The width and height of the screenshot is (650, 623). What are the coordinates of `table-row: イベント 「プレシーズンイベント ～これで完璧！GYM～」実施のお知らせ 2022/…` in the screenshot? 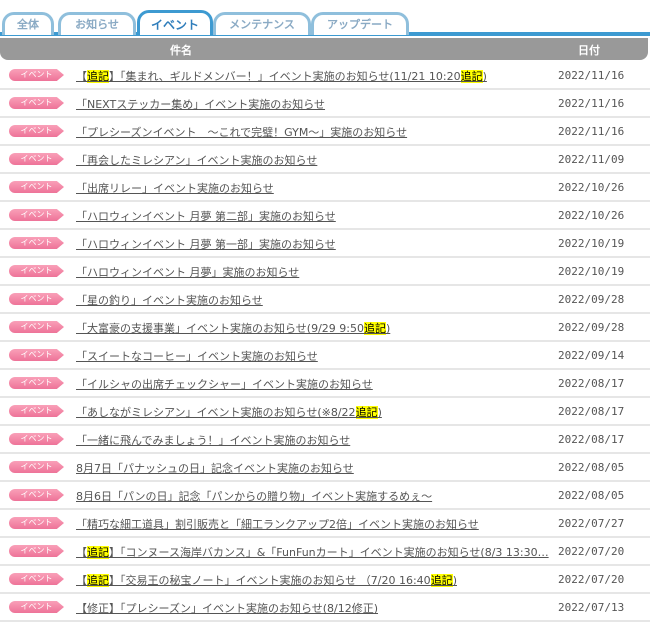 It's located at (325, 132).